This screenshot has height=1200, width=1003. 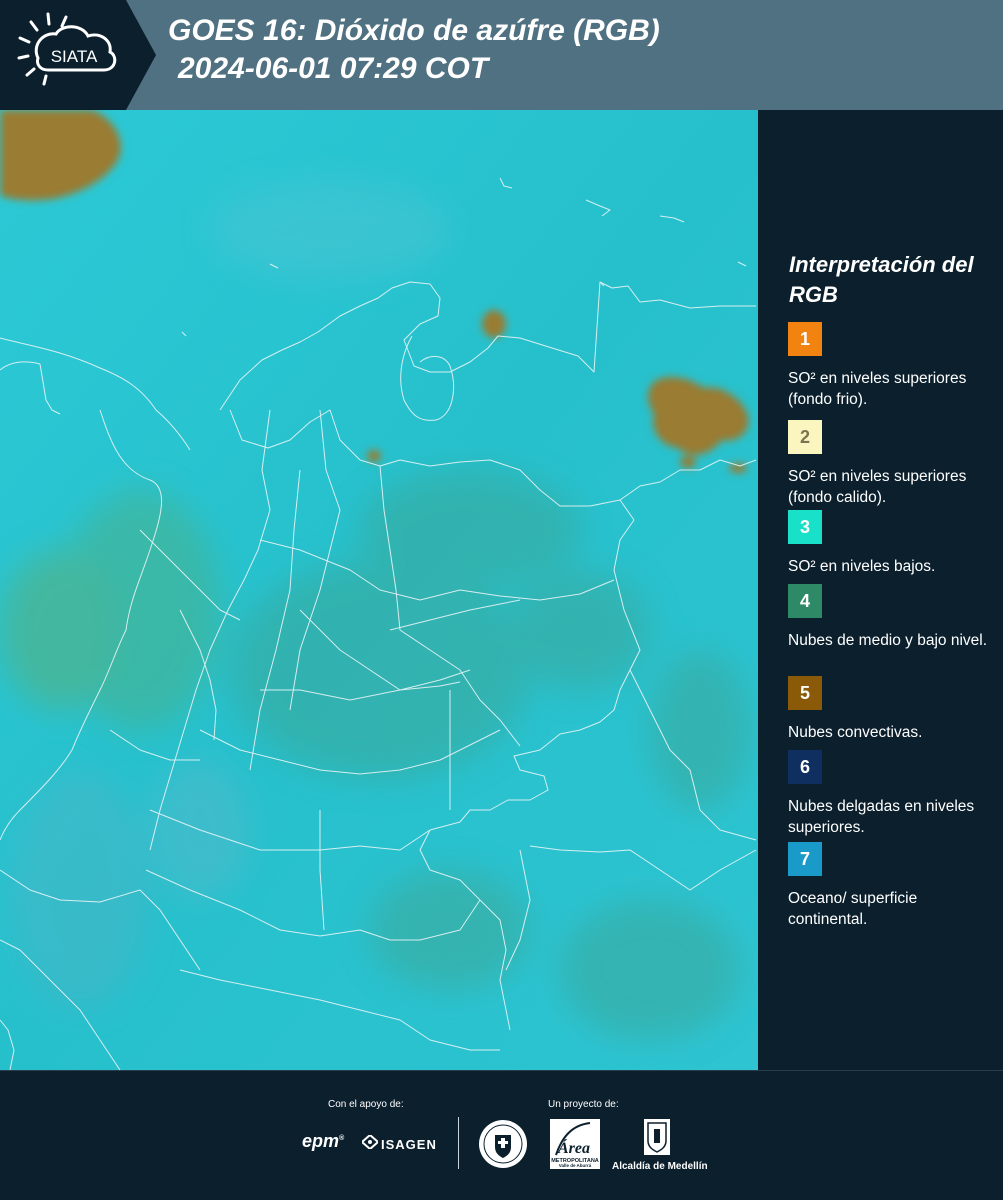 I want to click on legend-item-6: 6 Nubes delgadas en niveles superiores., so click(x=888, y=794).